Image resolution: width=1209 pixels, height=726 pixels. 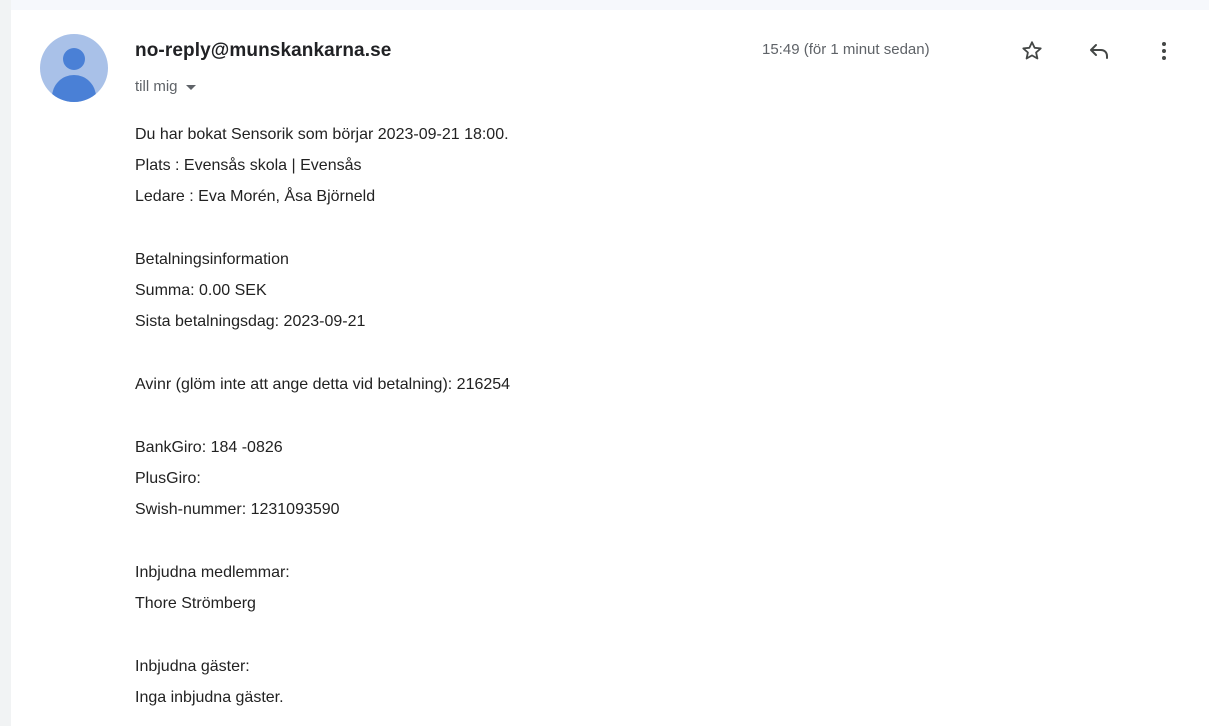 I want to click on reply-button, so click(x=1099, y=51).